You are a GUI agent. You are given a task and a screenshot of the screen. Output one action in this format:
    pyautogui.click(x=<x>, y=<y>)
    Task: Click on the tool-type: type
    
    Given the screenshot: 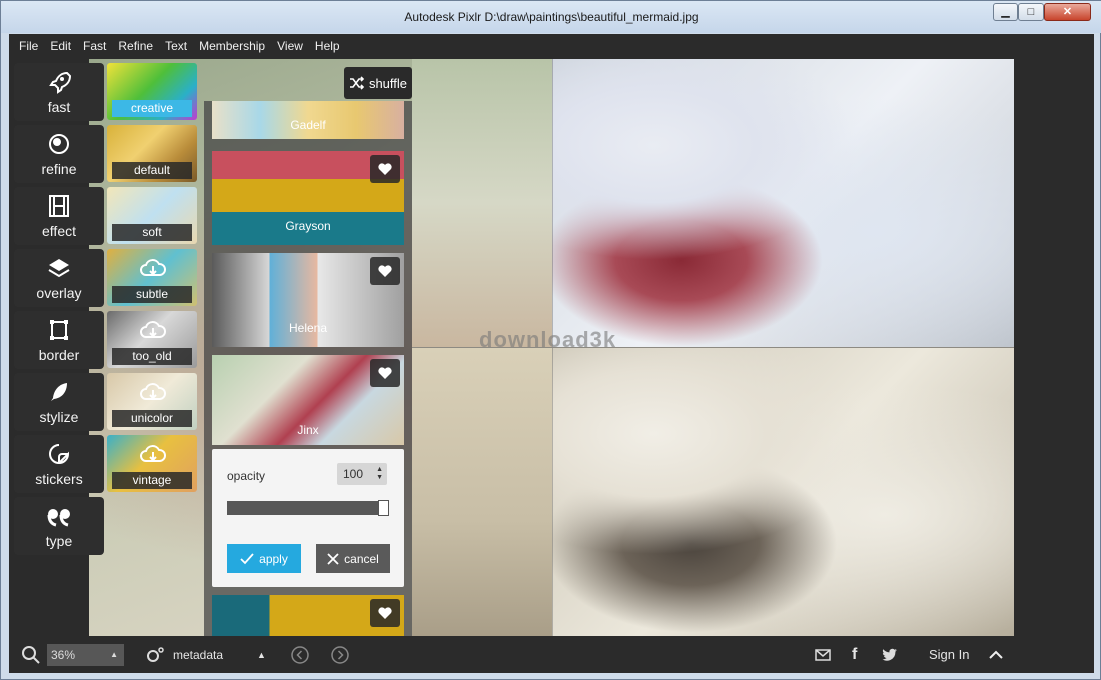 What is the action you would take?
    pyautogui.click(x=59, y=526)
    